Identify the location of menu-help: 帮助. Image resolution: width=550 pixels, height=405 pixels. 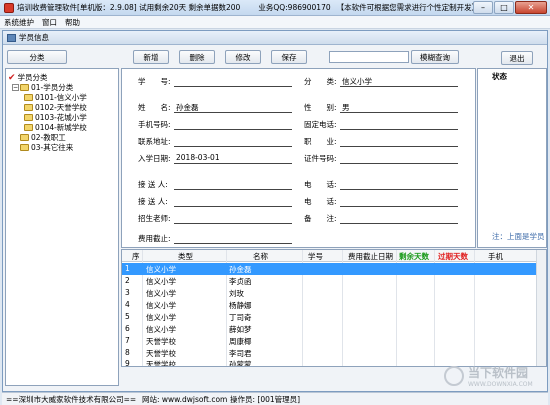
(72, 22).